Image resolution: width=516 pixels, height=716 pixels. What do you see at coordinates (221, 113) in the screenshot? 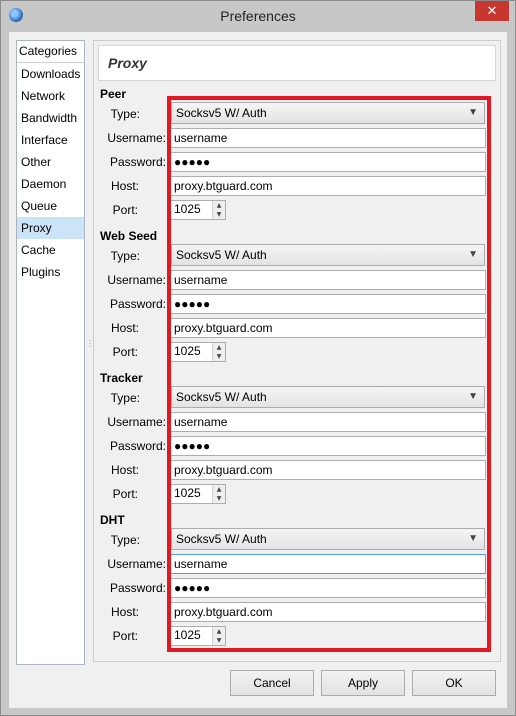
I see `peer-type-value: Socksv5 W/ Auth` at bounding box center [221, 113].